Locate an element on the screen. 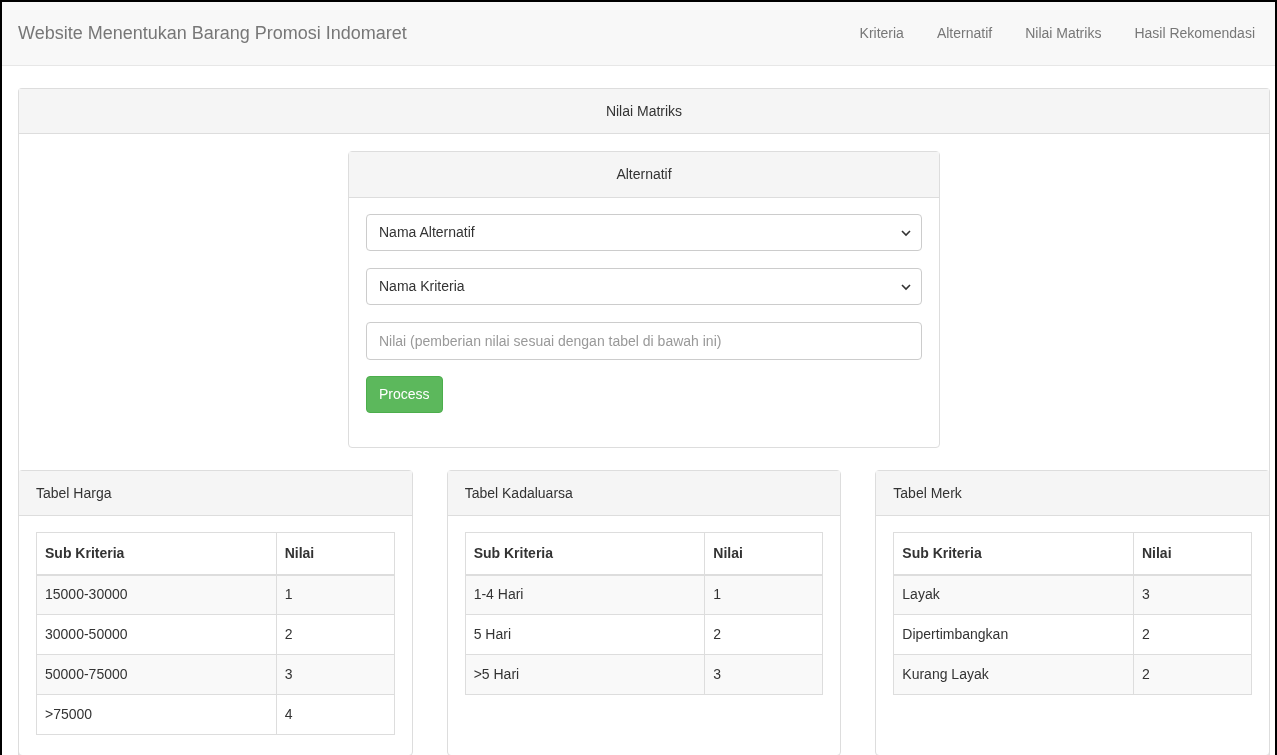  select-field: Nama Alternatif is located at coordinates (644, 232).